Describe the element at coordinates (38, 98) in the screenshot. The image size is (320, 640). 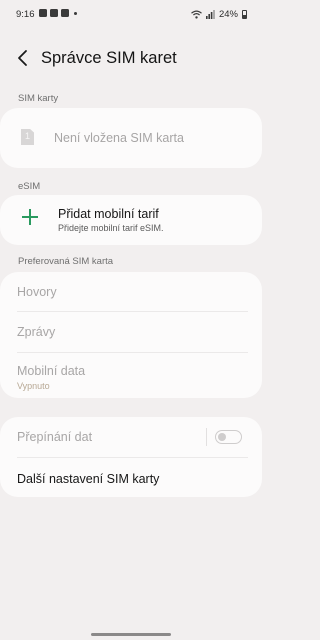
I see `section-label-sim: SIM karty` at that location.